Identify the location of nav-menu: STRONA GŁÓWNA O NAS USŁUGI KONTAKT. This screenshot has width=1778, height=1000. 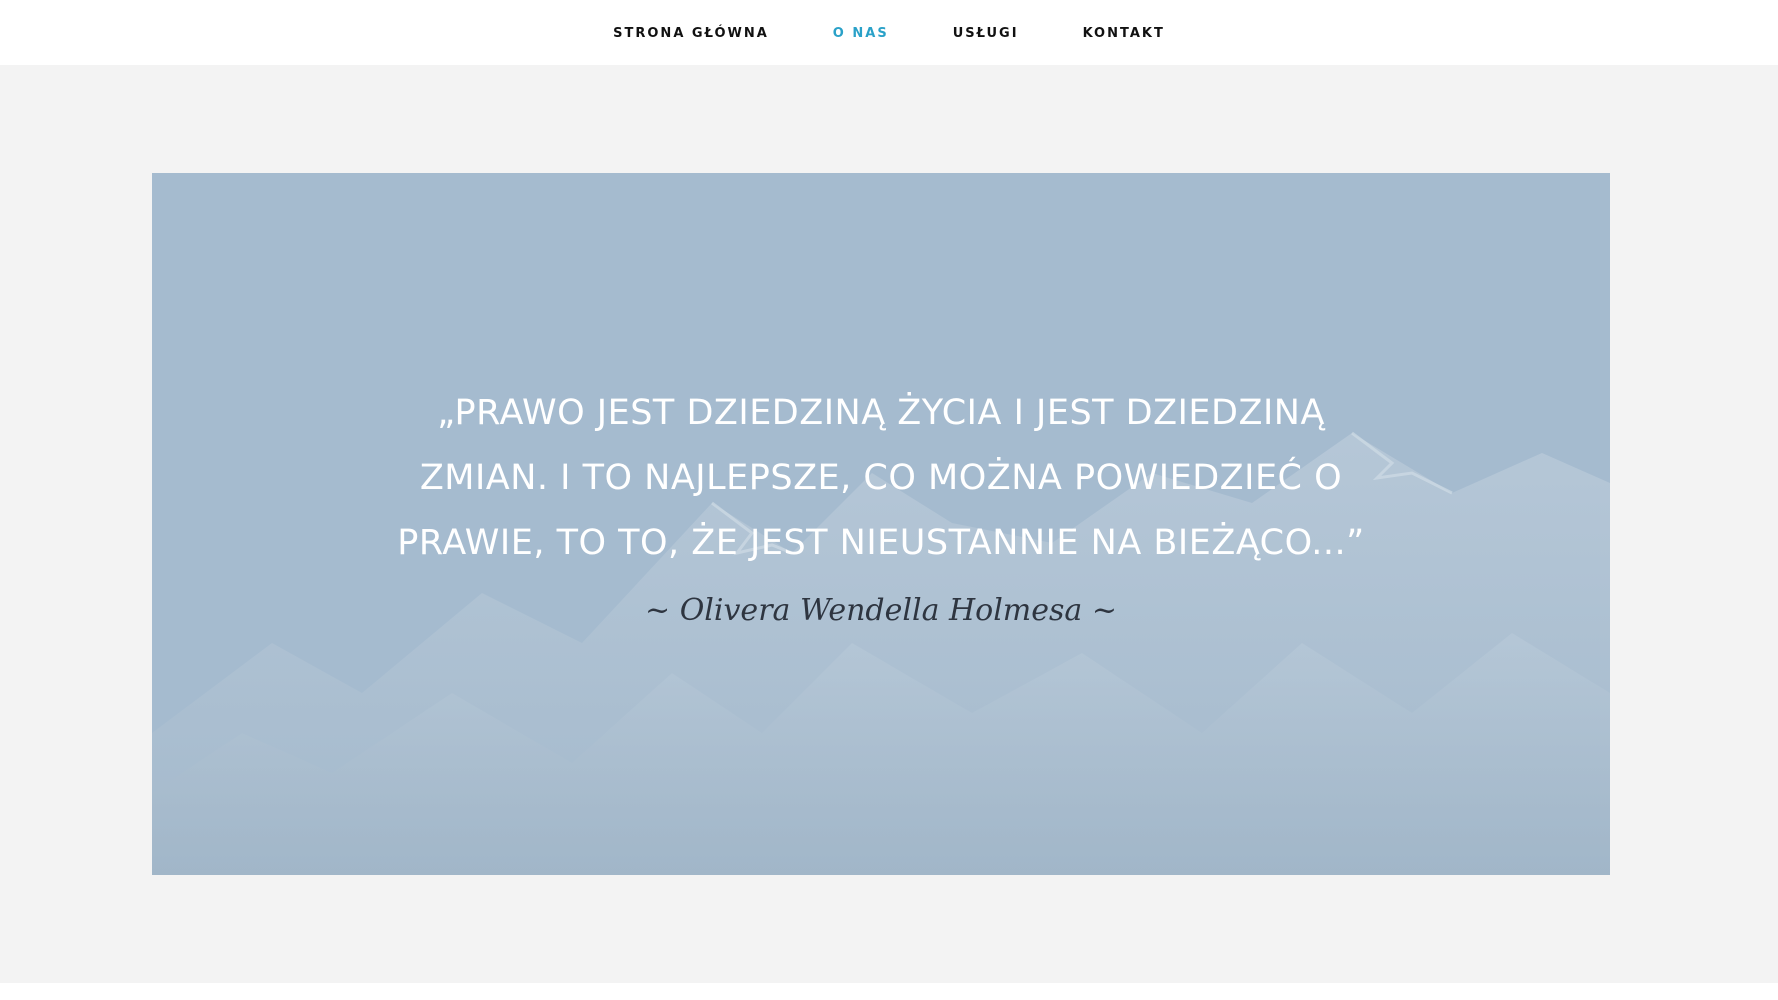
(889, 33).